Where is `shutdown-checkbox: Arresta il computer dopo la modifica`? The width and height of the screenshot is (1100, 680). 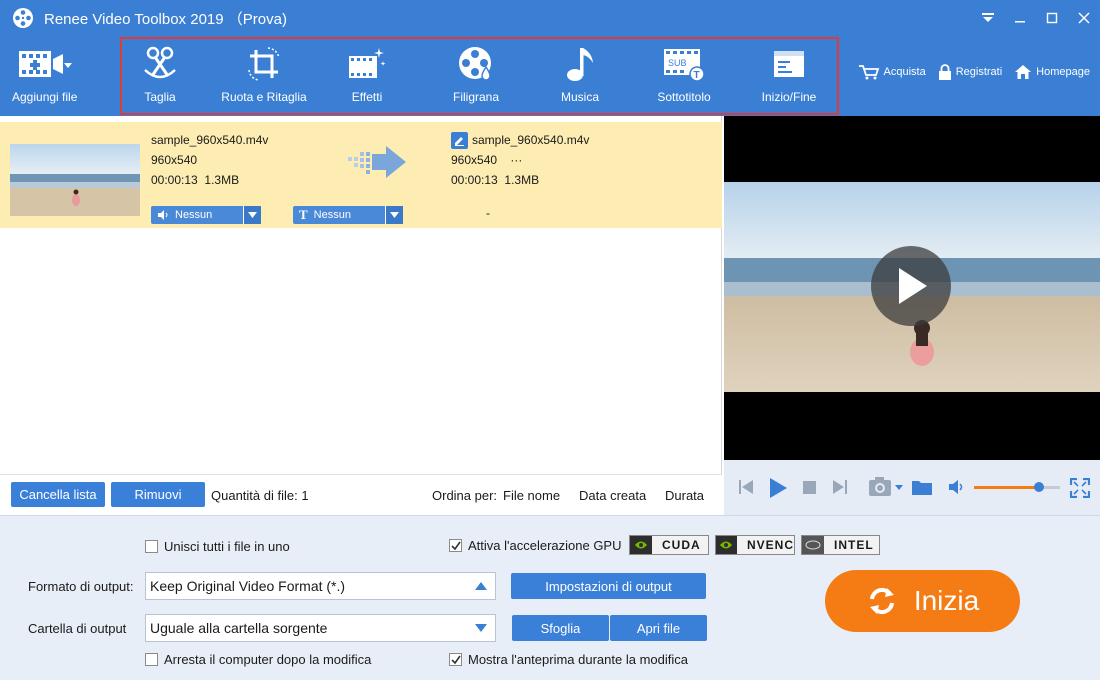
shutdown-checkbox: Arresta il computer dopo la modifica is located at coordinates (258, 659).